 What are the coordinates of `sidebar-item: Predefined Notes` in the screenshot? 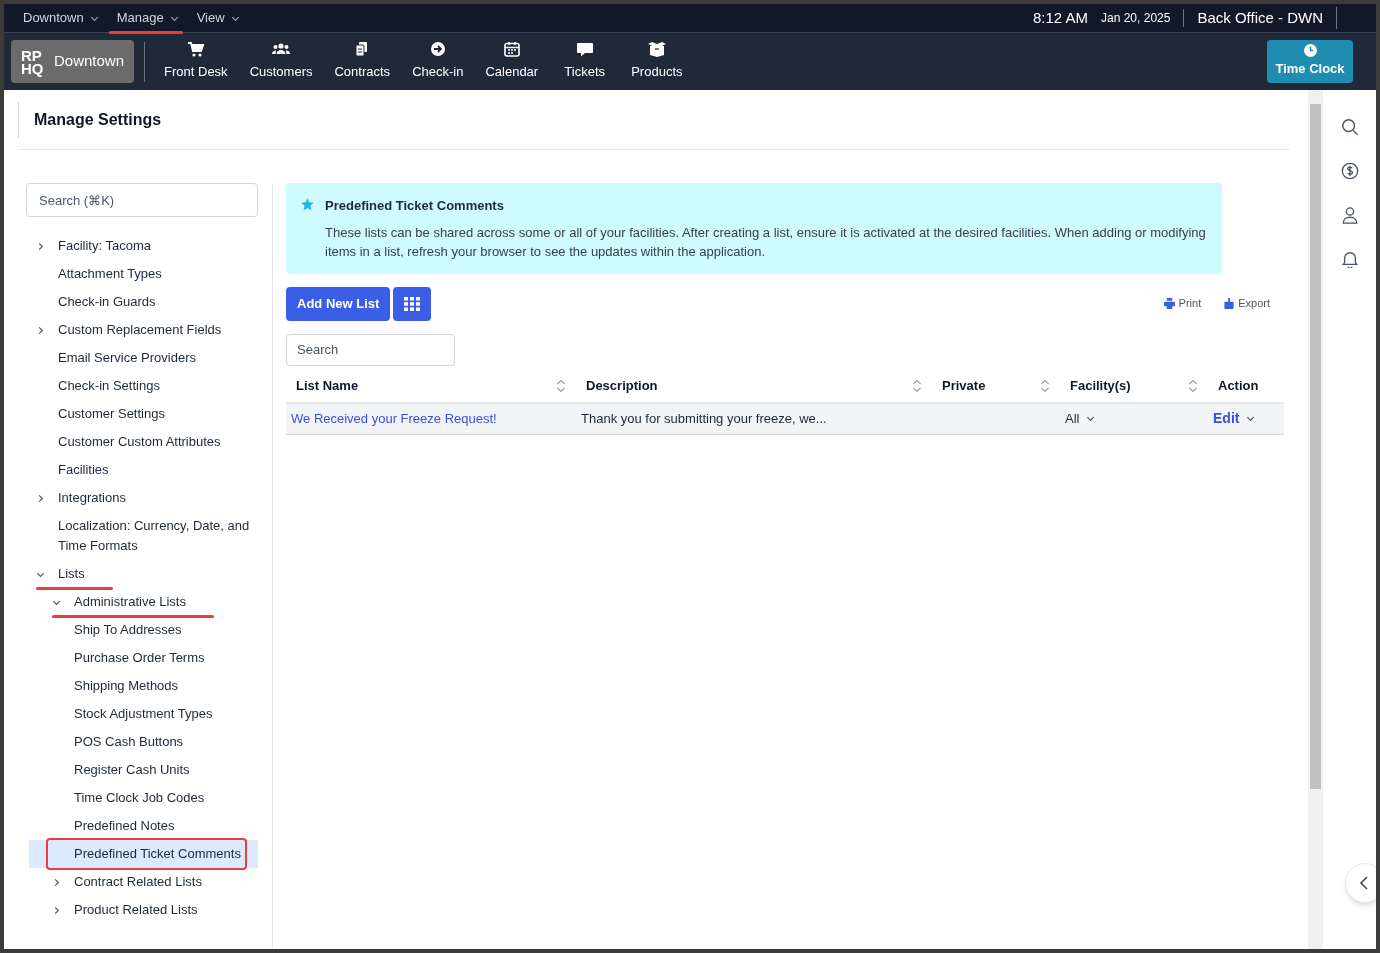 It's located at (124, 826).